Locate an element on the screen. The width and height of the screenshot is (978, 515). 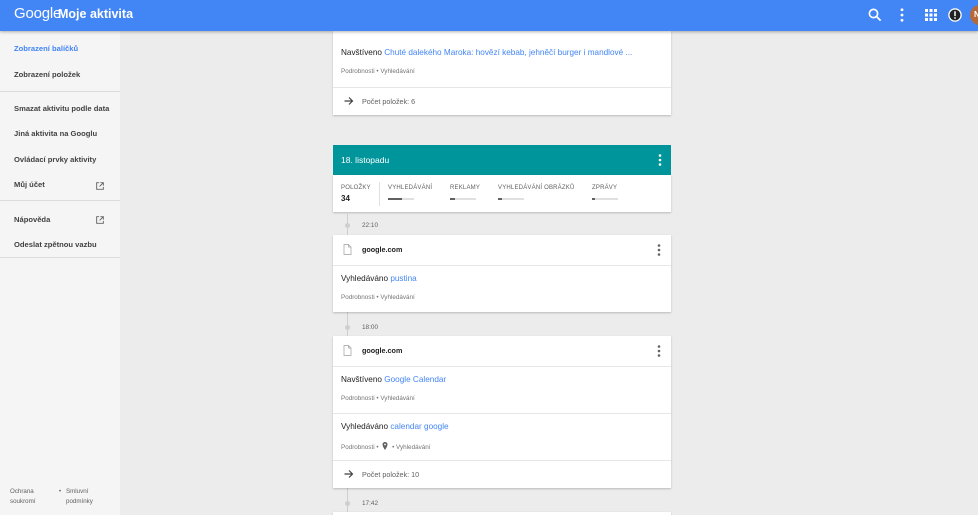
stat-label-items: POLOŽKY is located at coordinates (356, 188).